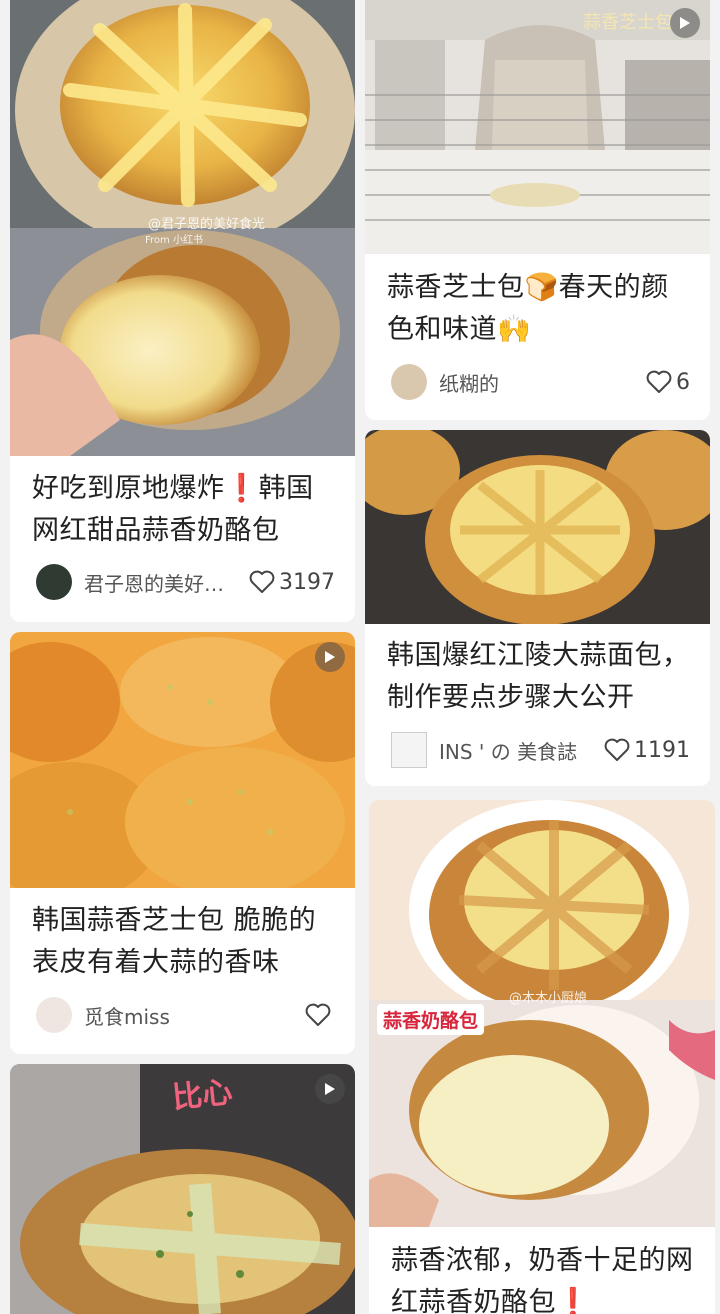 The height and width of the screenshot is (1314, 720). What do you see at coordinates (544, 1277) in the screenshot?
I see `note-title: 蒜香浓郁，奶香十足的网红蒜香奶酪包❗` at bounding box center [544, 1277].